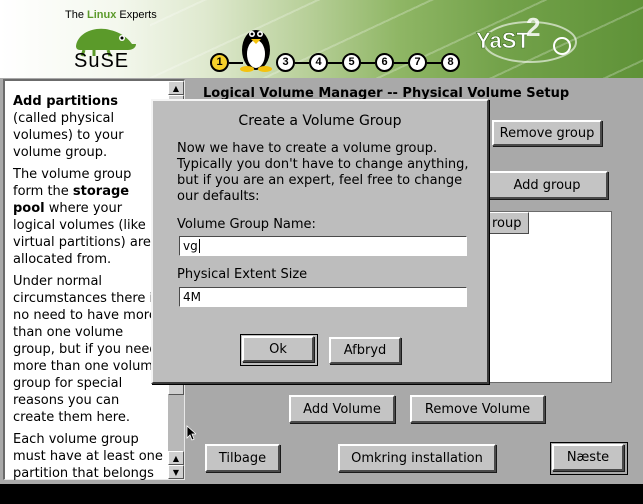 This screenshot has height=504, width=643. Describe the element at coordinates (358, 62) in the screenshot. I see `step-5: 5` at that location.